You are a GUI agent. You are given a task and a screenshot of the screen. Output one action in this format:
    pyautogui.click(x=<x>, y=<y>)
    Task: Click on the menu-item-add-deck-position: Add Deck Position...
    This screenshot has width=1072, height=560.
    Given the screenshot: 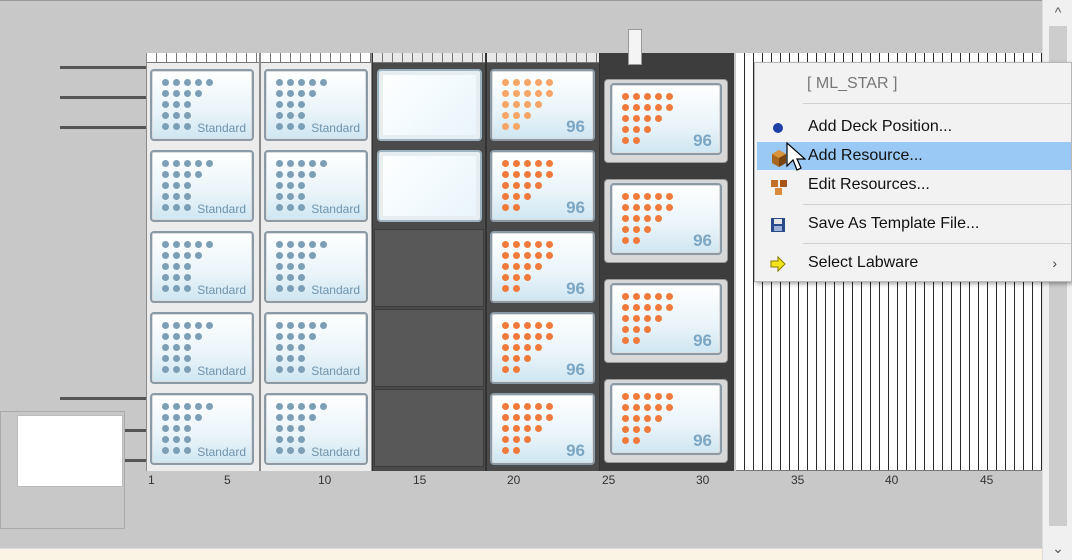 What is the action you would take?
    pyautogui.click(x=914, y=127)
    